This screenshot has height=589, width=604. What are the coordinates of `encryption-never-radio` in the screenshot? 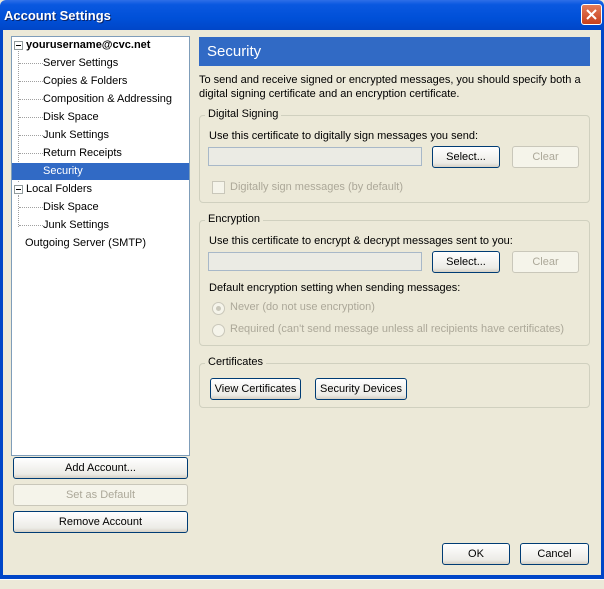 It's located at (218, 308).